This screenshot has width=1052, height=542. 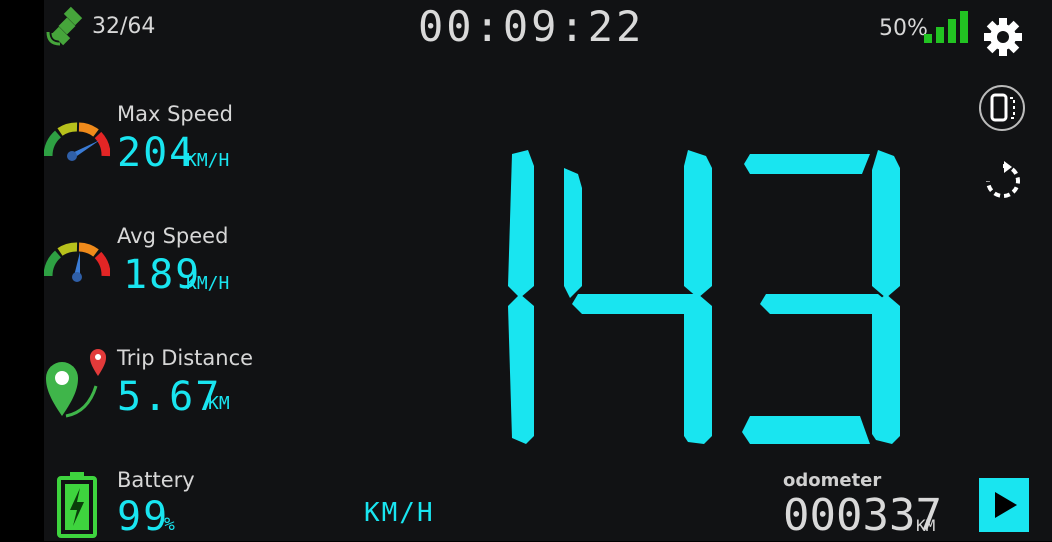 I want to click on trip-distance-label: Trip Distance, so click(x=185, y=358).